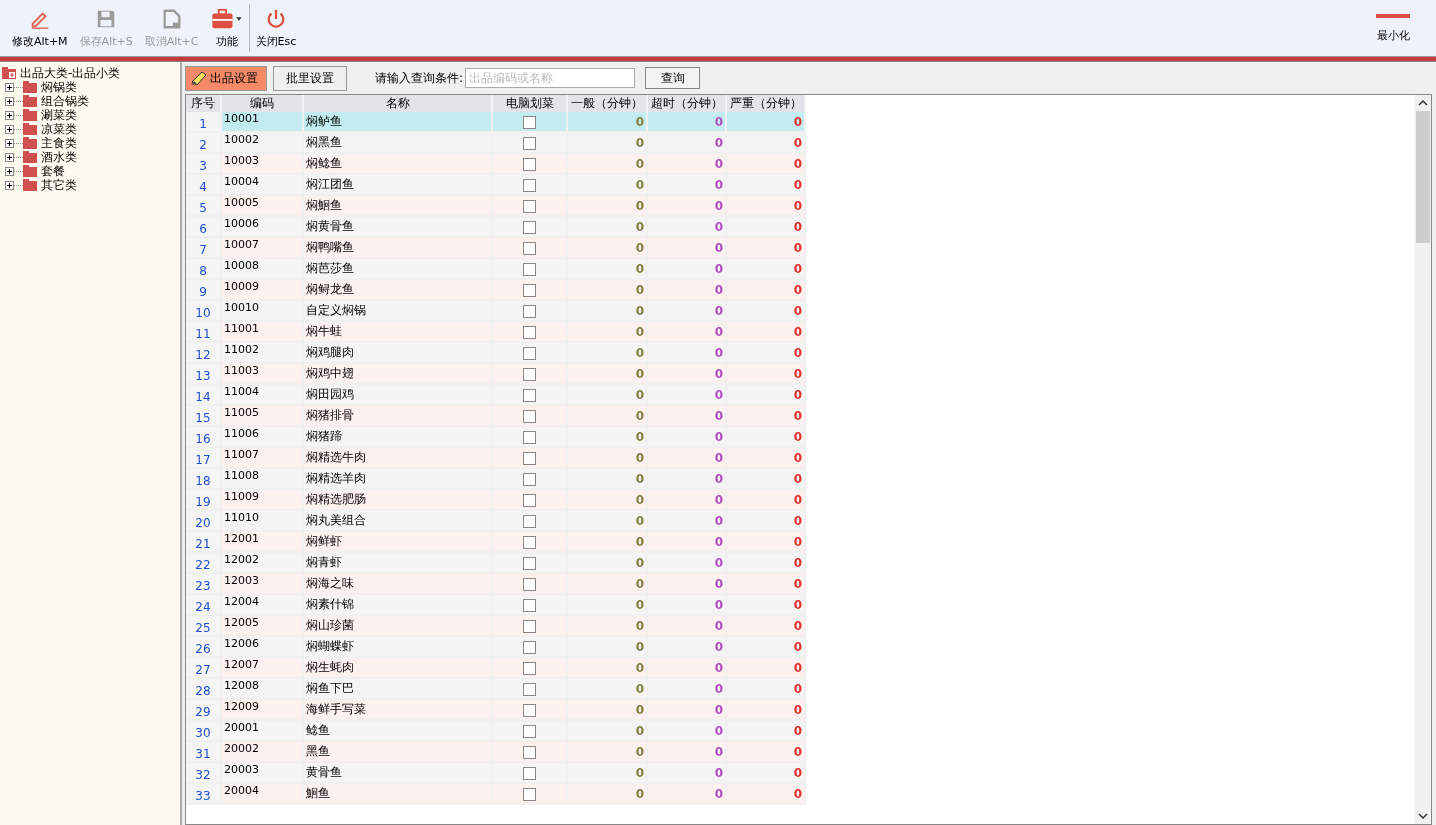  What do you see at coordinates (65, 101) in the screenshot?
I see `tree-item: 组合锅类` at bounding box center [65, 101].